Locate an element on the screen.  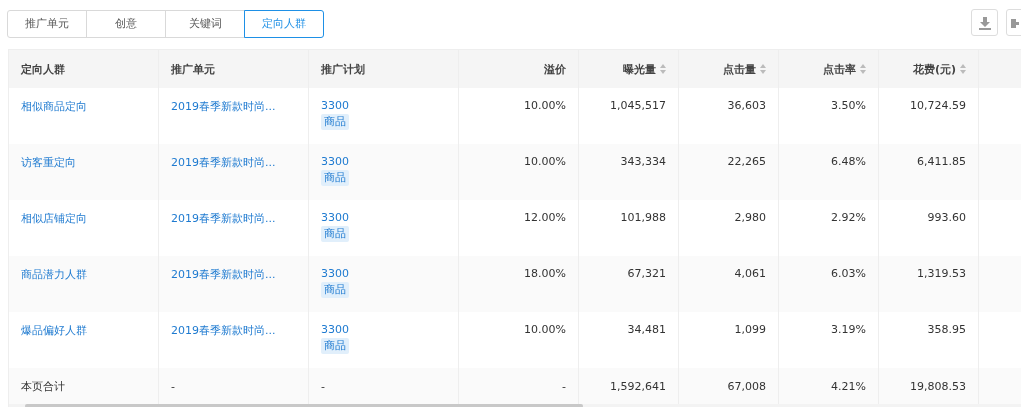
audience-link: 相似商品定向 is located at coordinates (54, 106).